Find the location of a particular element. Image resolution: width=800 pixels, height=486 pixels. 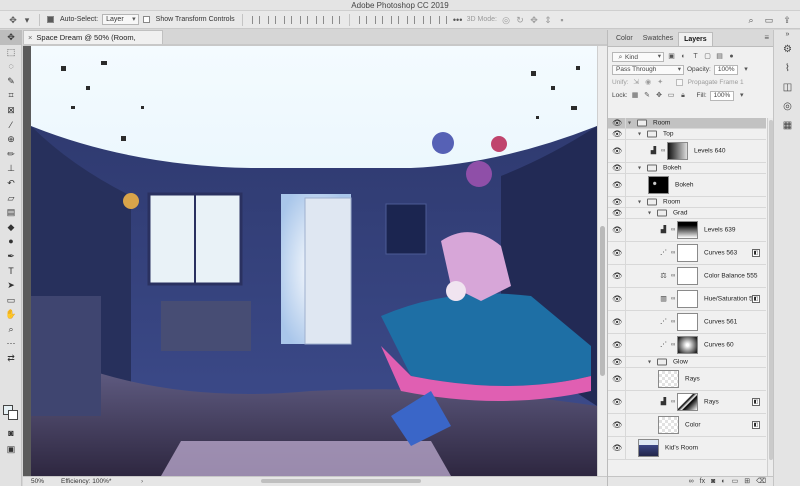

align-vcenter-icon is located at coordinates (319, 19).